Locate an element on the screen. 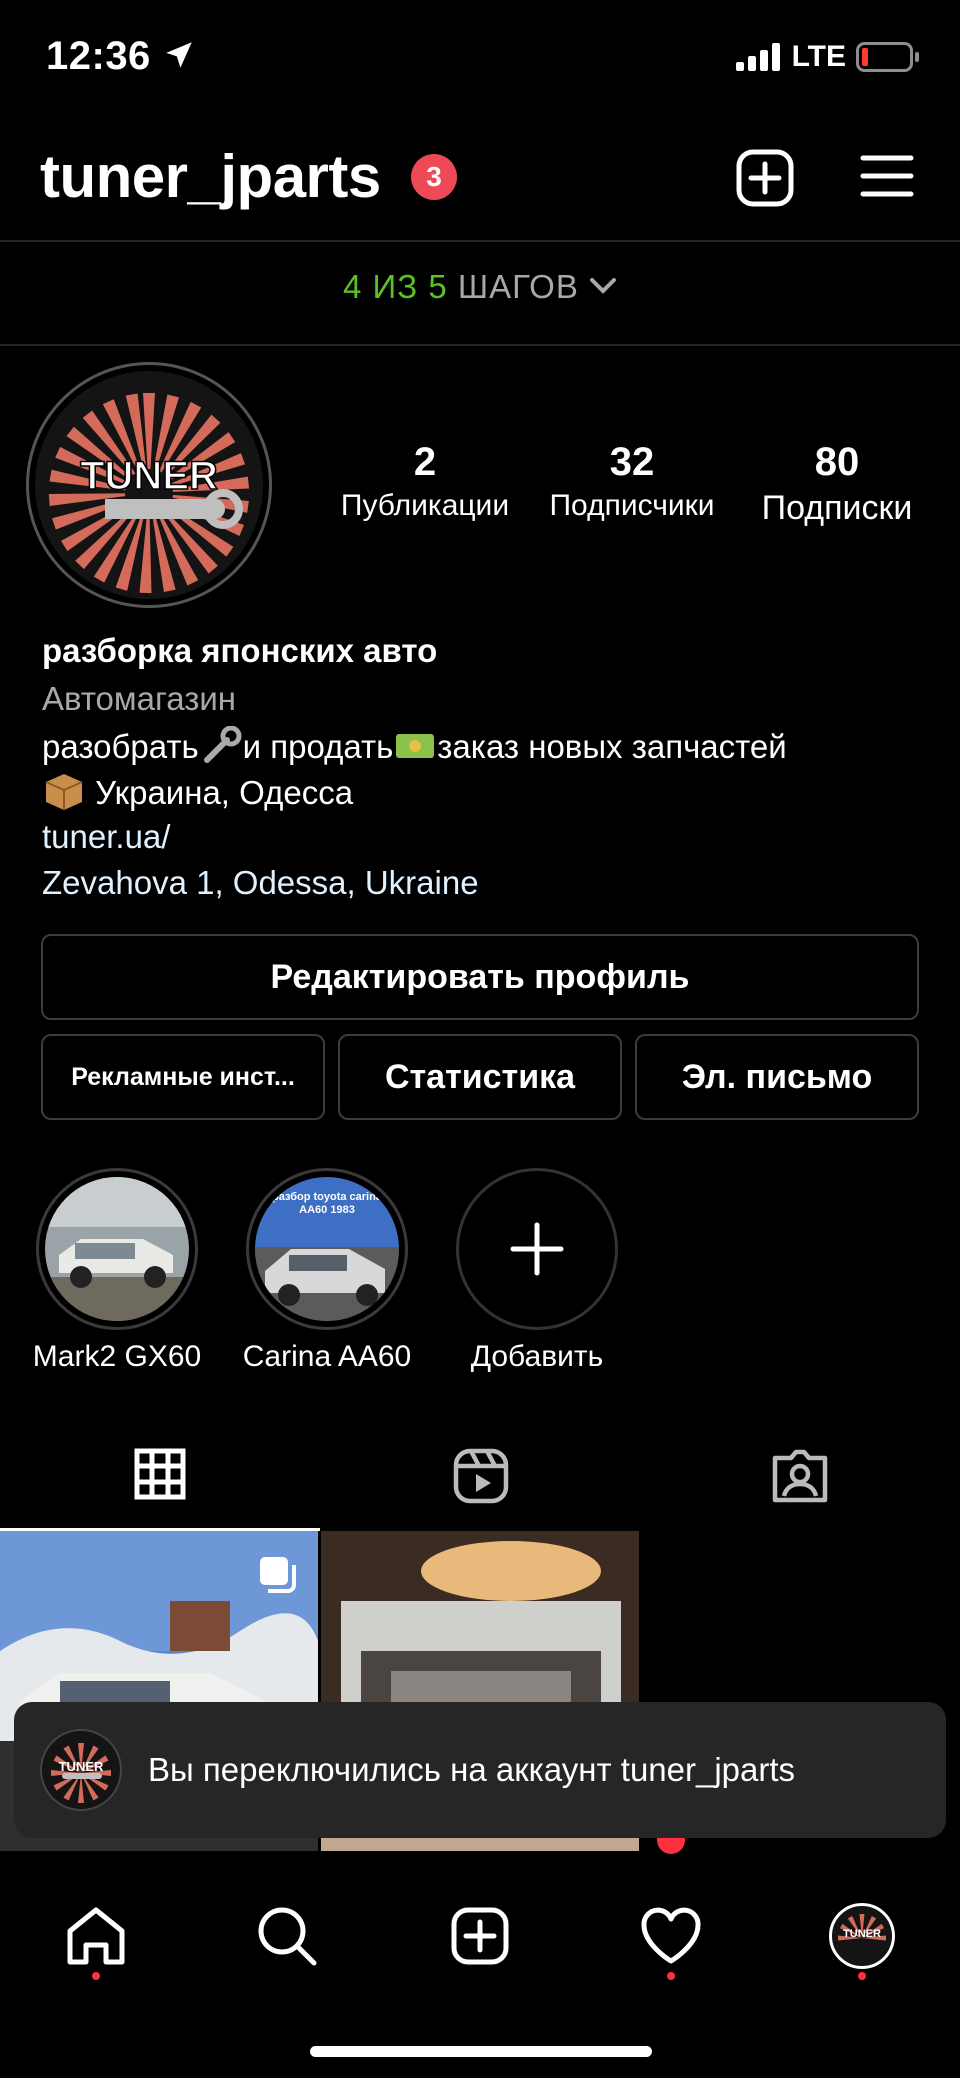 The width and height of the screenshot is (960, 2078). stat-following-value: 80 is located at coordinates (837, 462).